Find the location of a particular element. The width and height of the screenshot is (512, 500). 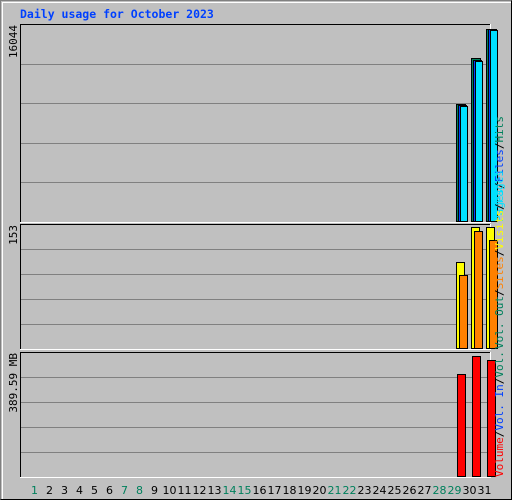

legend-visits-sites: Vol. Out/Sites/Visits/Pages is located at coordinates (499, 259).